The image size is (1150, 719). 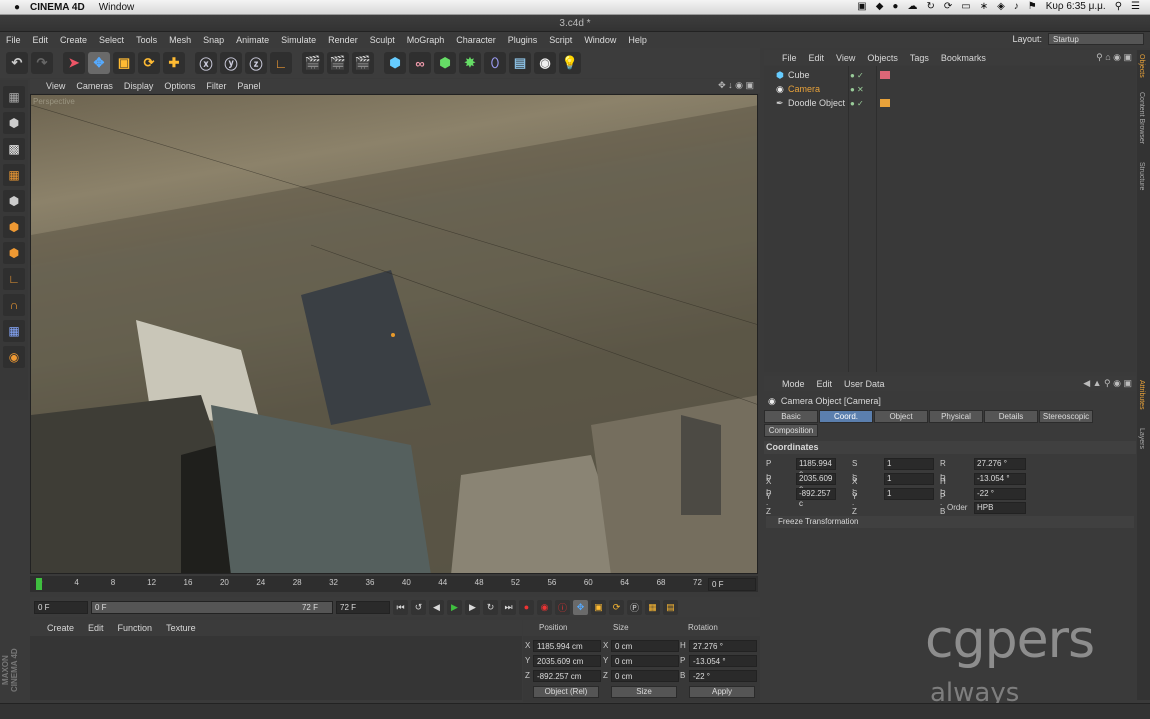 What do you see at coordinates (804, 89) in the screenshot?
I see `object-name: Camera` at bounding box center [804, 89].